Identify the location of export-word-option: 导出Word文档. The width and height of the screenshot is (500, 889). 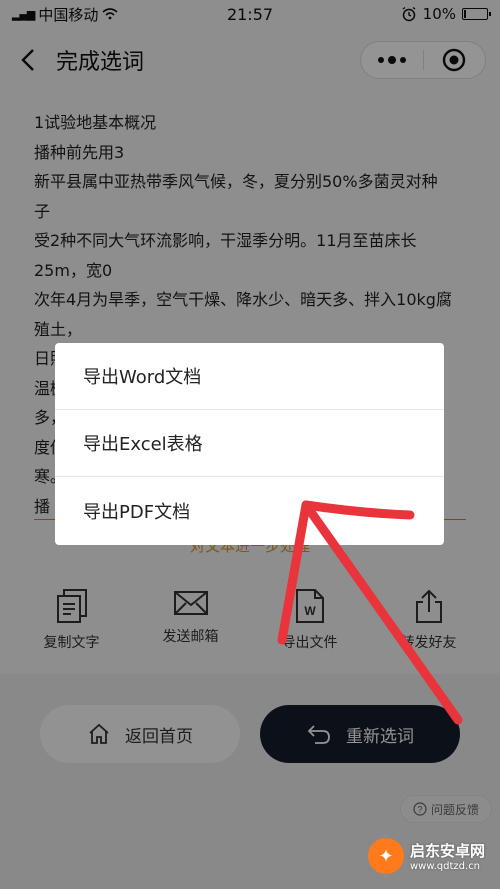
(249, 376).